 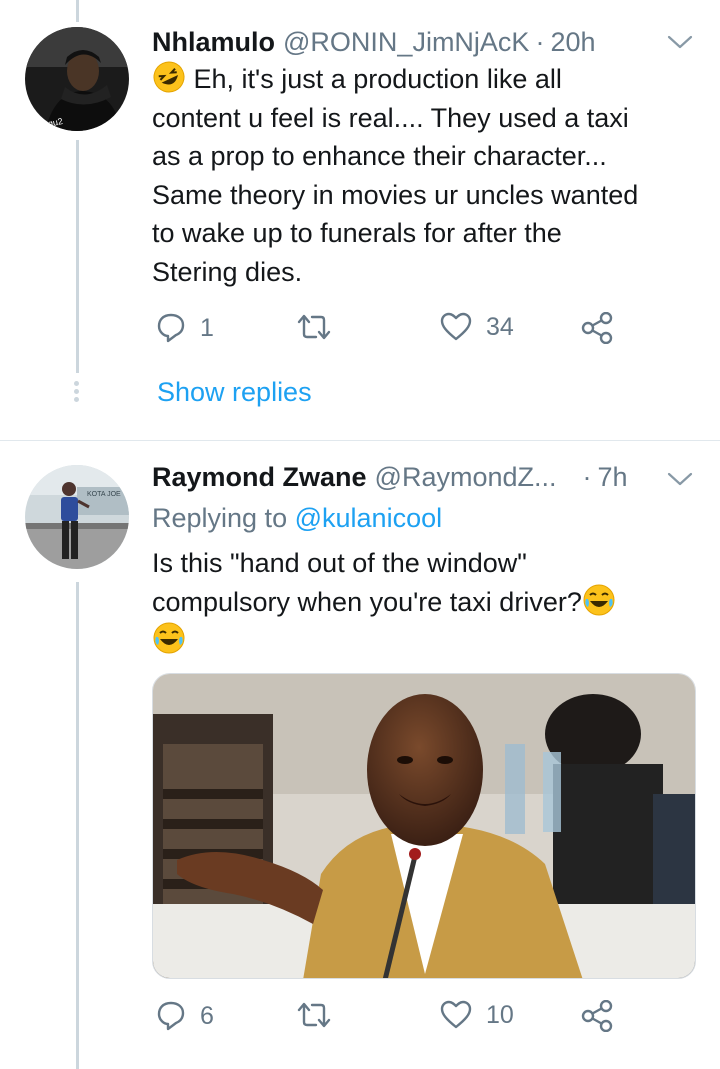 What do you see at coordinates (207, 327) in the screenshot?
I see `reply-count: 1` at bounding box center [207, 327].